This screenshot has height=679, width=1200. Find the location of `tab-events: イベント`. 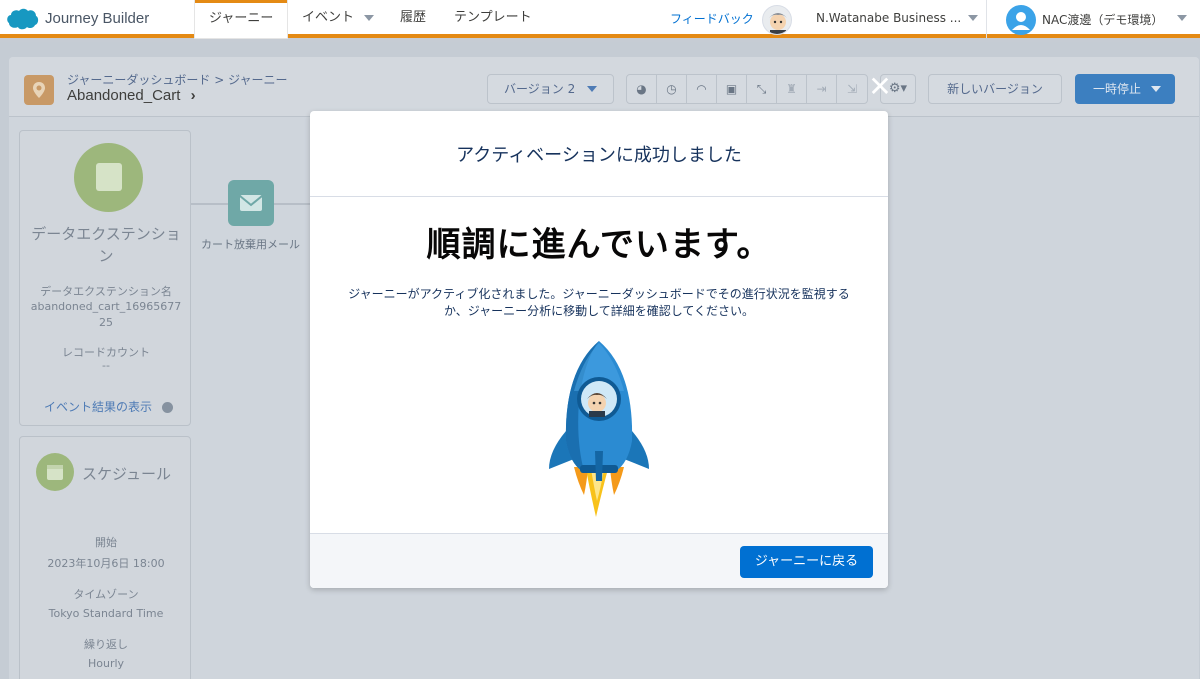

tab-events: イベント is located at coordinates (338, 19).